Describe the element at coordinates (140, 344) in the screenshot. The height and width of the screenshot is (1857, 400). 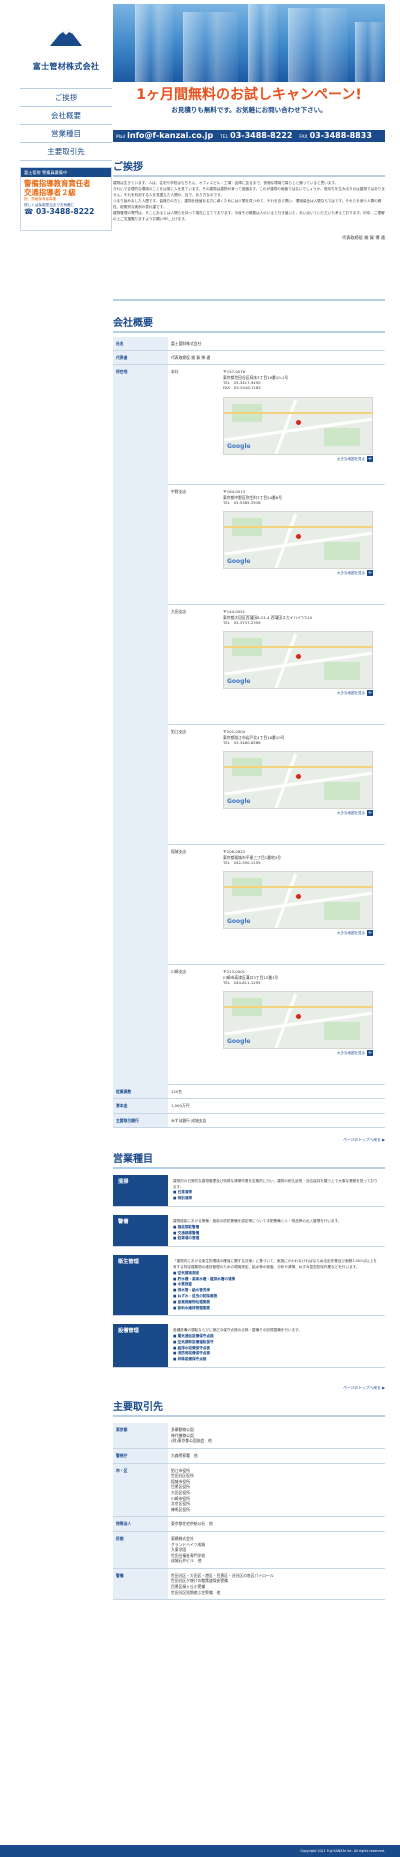
I see `row-key: 社名` at that location.